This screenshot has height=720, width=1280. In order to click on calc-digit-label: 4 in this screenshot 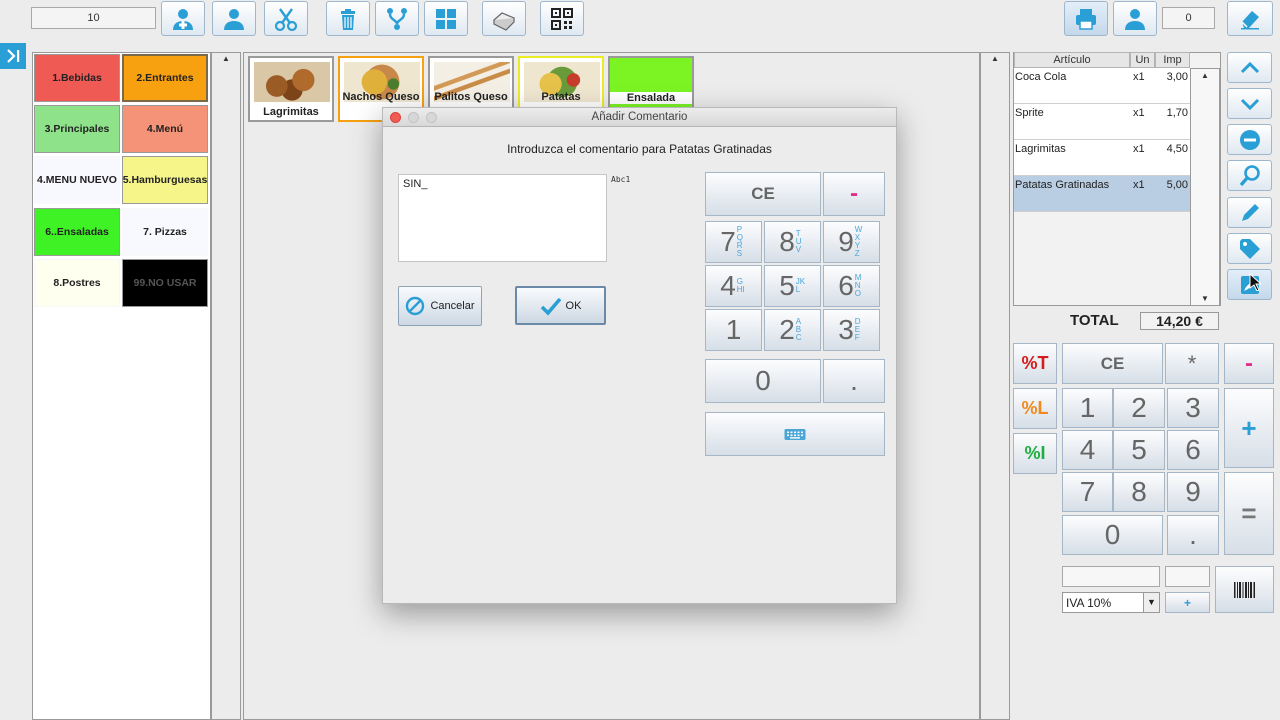, I will do `click(1087, 449)`.